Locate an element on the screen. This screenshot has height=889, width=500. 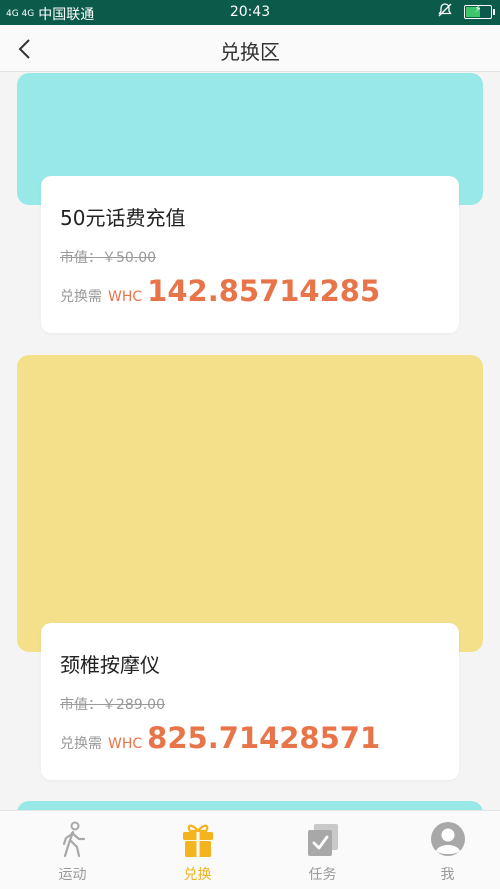
market-price: 市值：￥50.00 is located at coordinates (108, 258).